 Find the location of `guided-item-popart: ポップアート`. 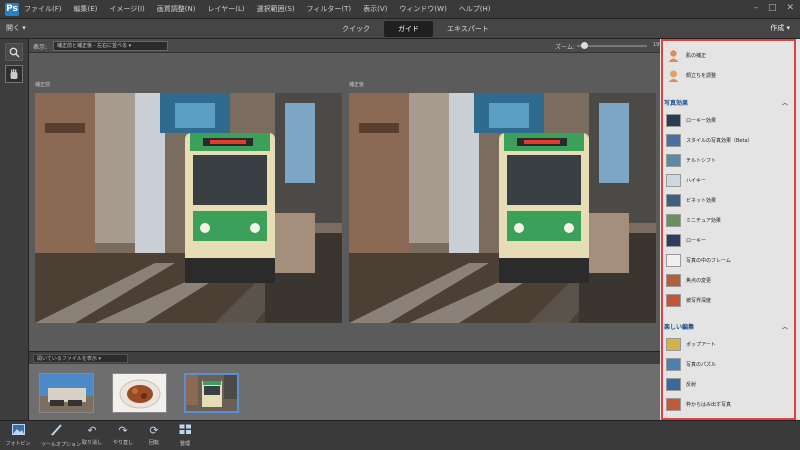

guided-item-popart: ポップアート is located at coordinates (691, 344).